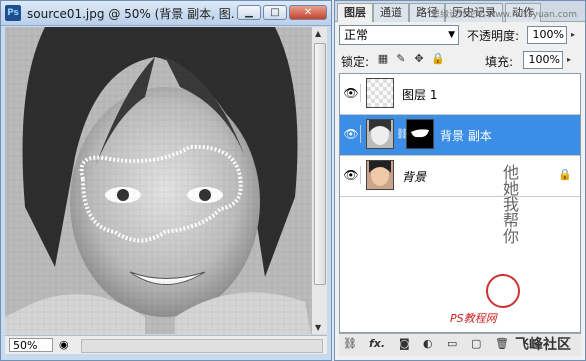 The height and width of the screenshot is (361, 586). I want to click on link-icon: ⛓, so click(350, 343).